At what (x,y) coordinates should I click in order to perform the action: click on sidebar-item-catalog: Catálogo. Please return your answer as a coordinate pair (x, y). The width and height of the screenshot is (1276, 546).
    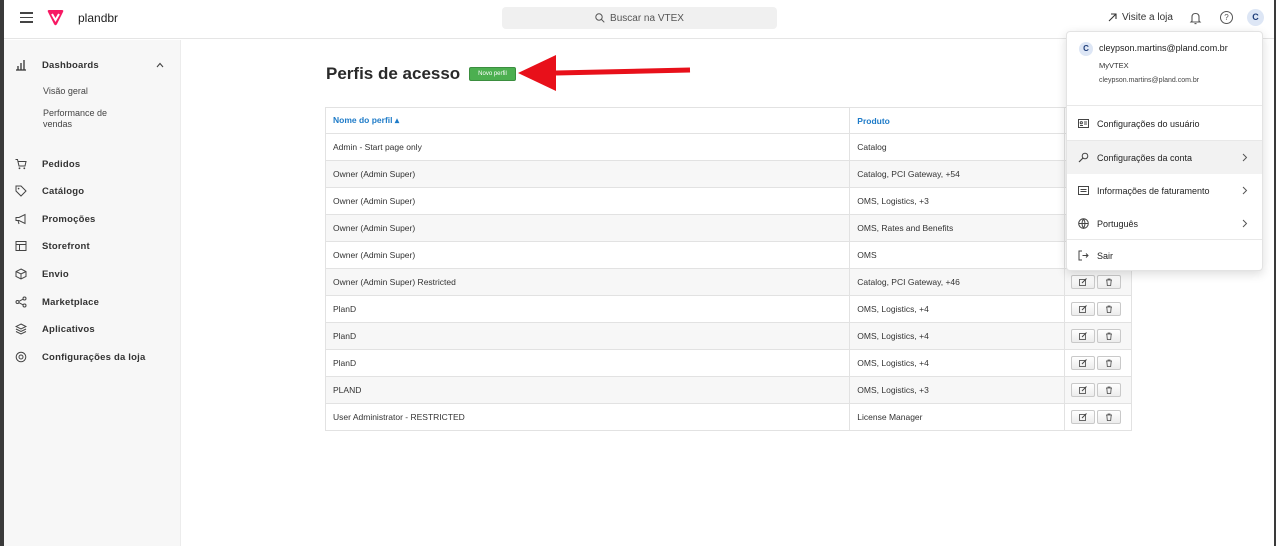
    Looking at the image, I should click on (49, 191).